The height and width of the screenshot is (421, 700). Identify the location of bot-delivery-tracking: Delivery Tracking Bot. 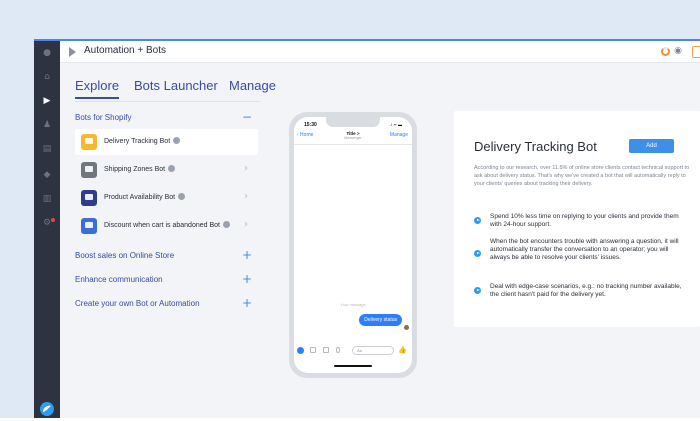
(166, 142).